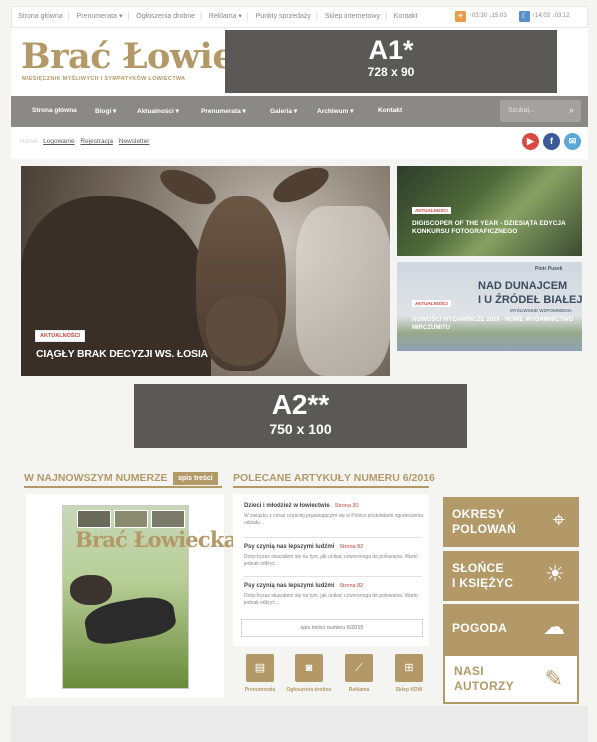 This screenshot has height=742, width=597. Describe the element at coordinates (165, 16) in the screenshot. I see `top-link-classifieds: Ogłoszenia drobne` at that location.